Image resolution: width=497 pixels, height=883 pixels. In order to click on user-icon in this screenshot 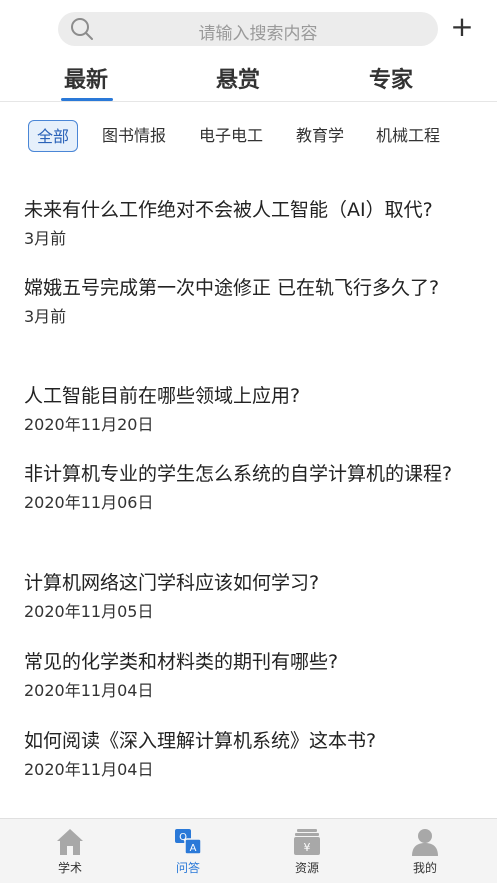, I will do `click(425, 842)`.